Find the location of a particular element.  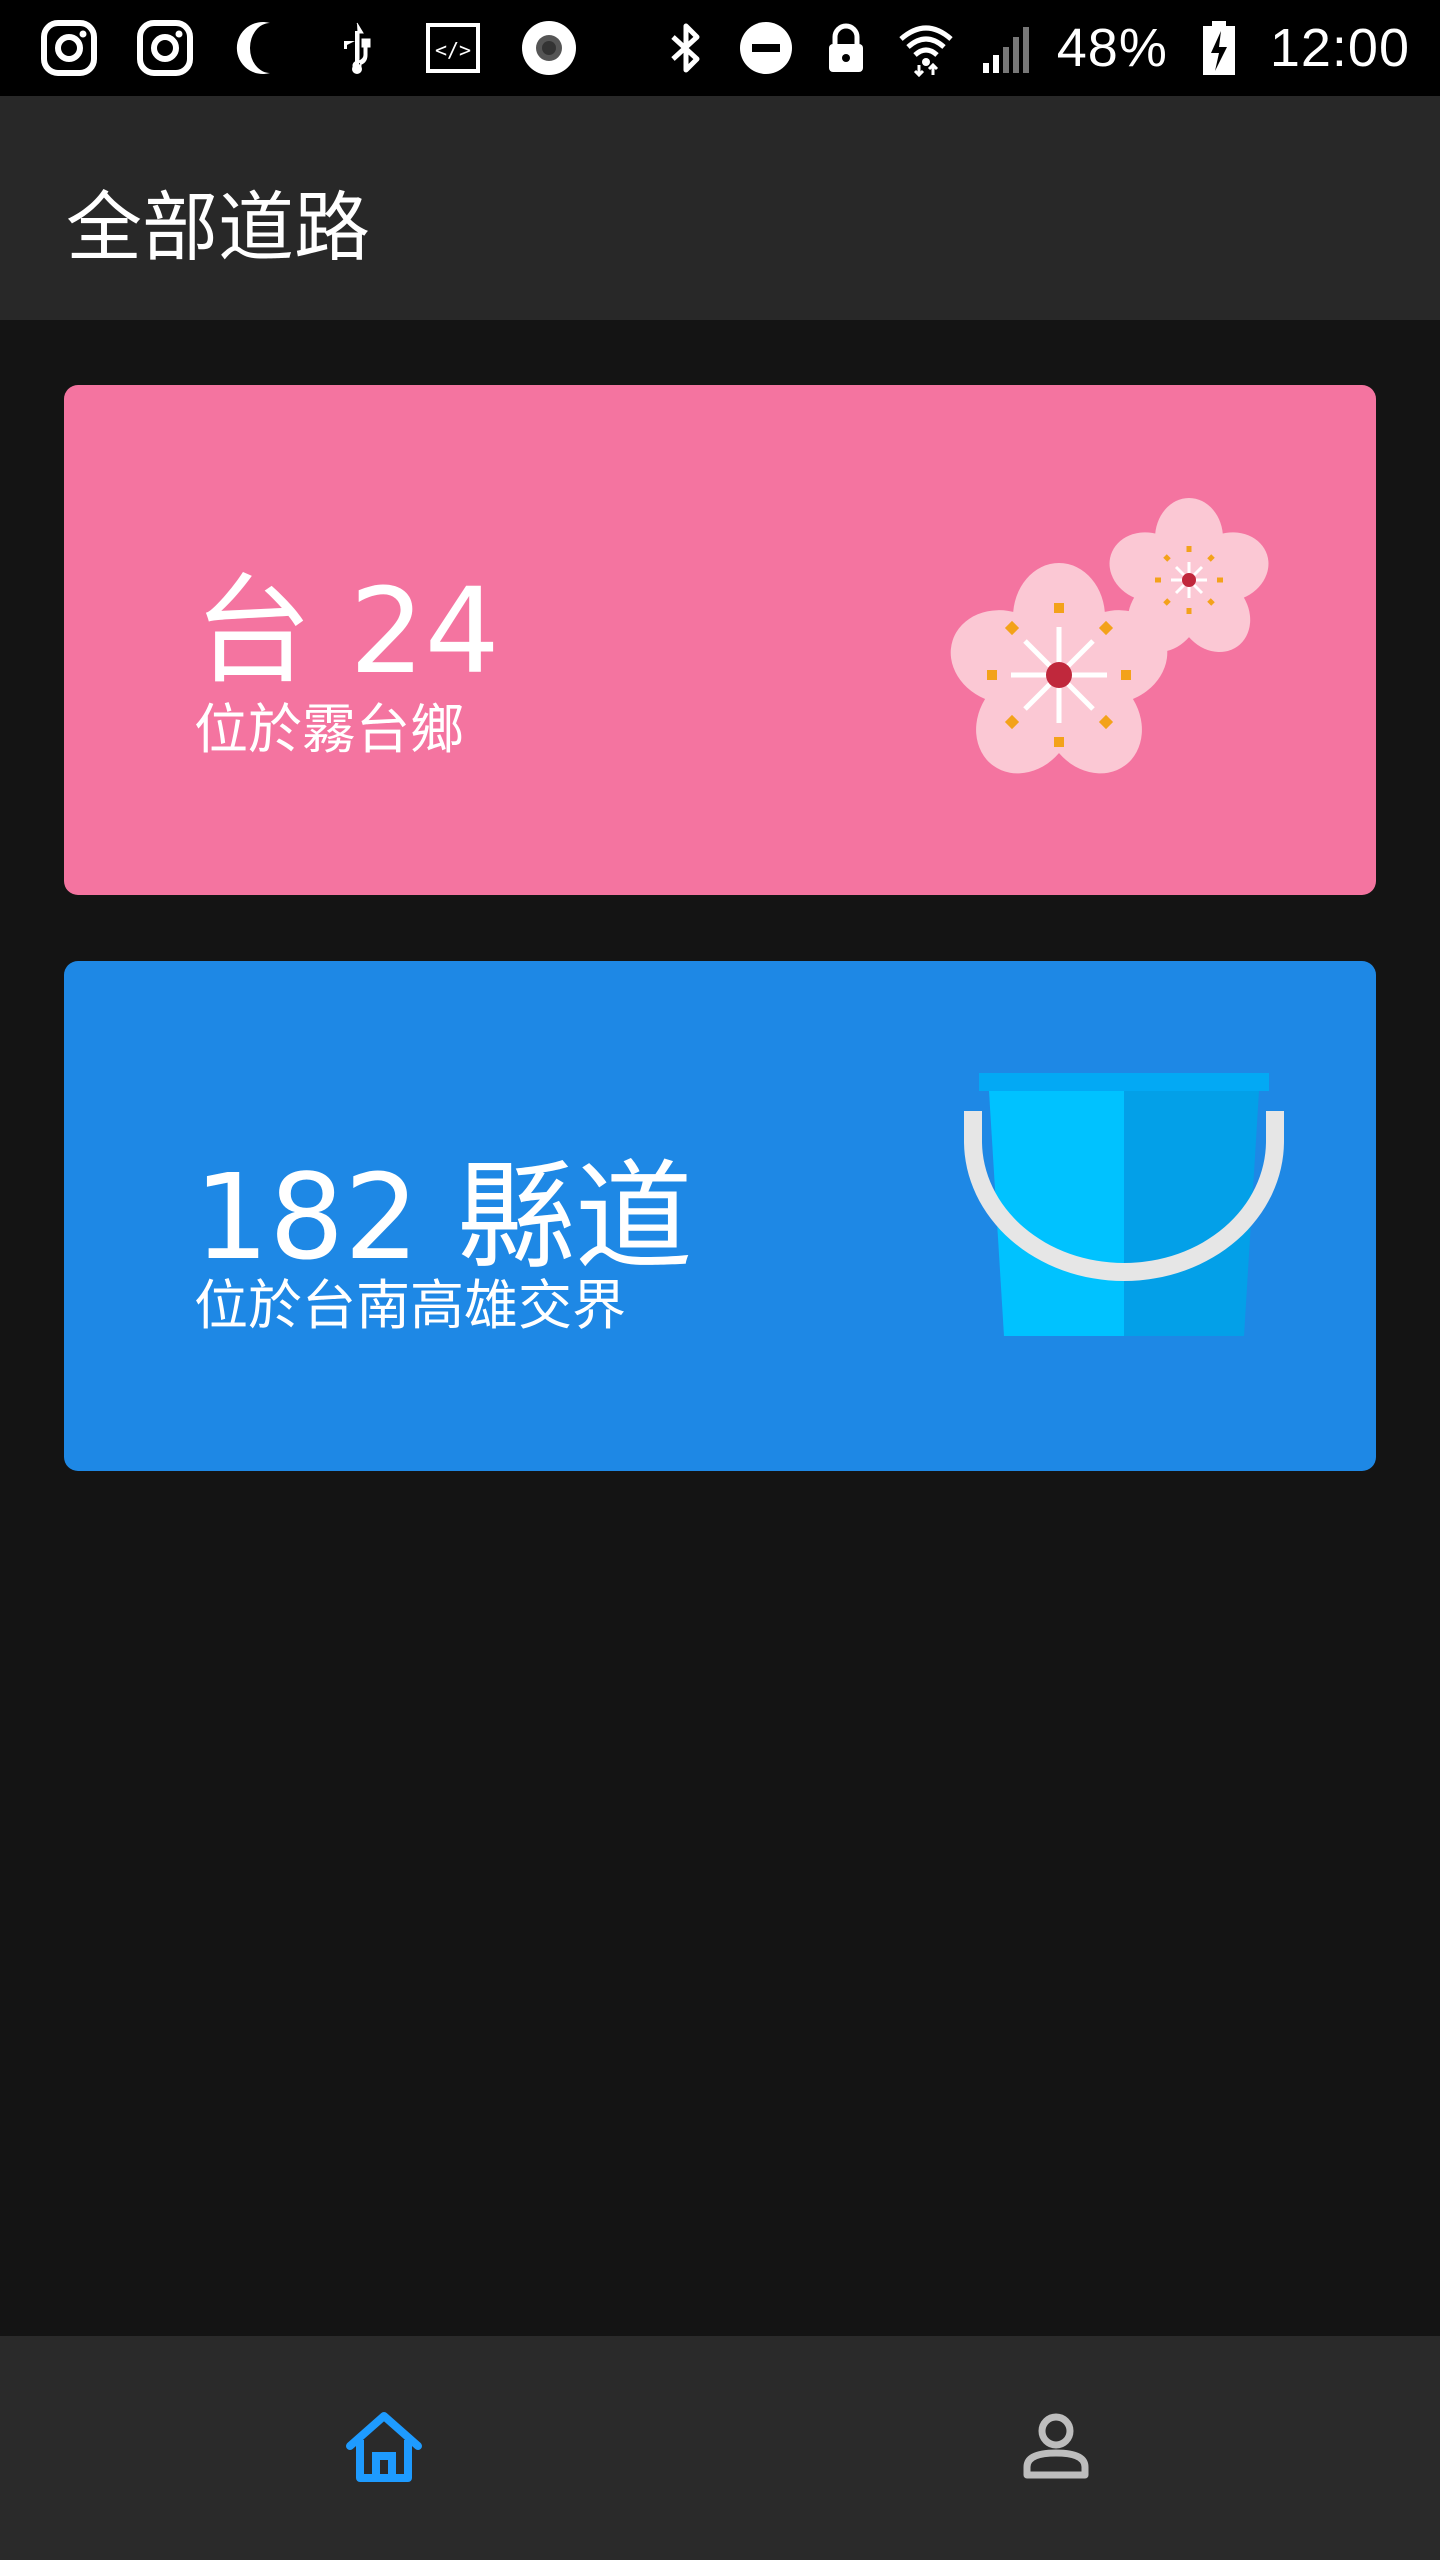

road-card-title: 台 24 is located at coordinates (347, 631).